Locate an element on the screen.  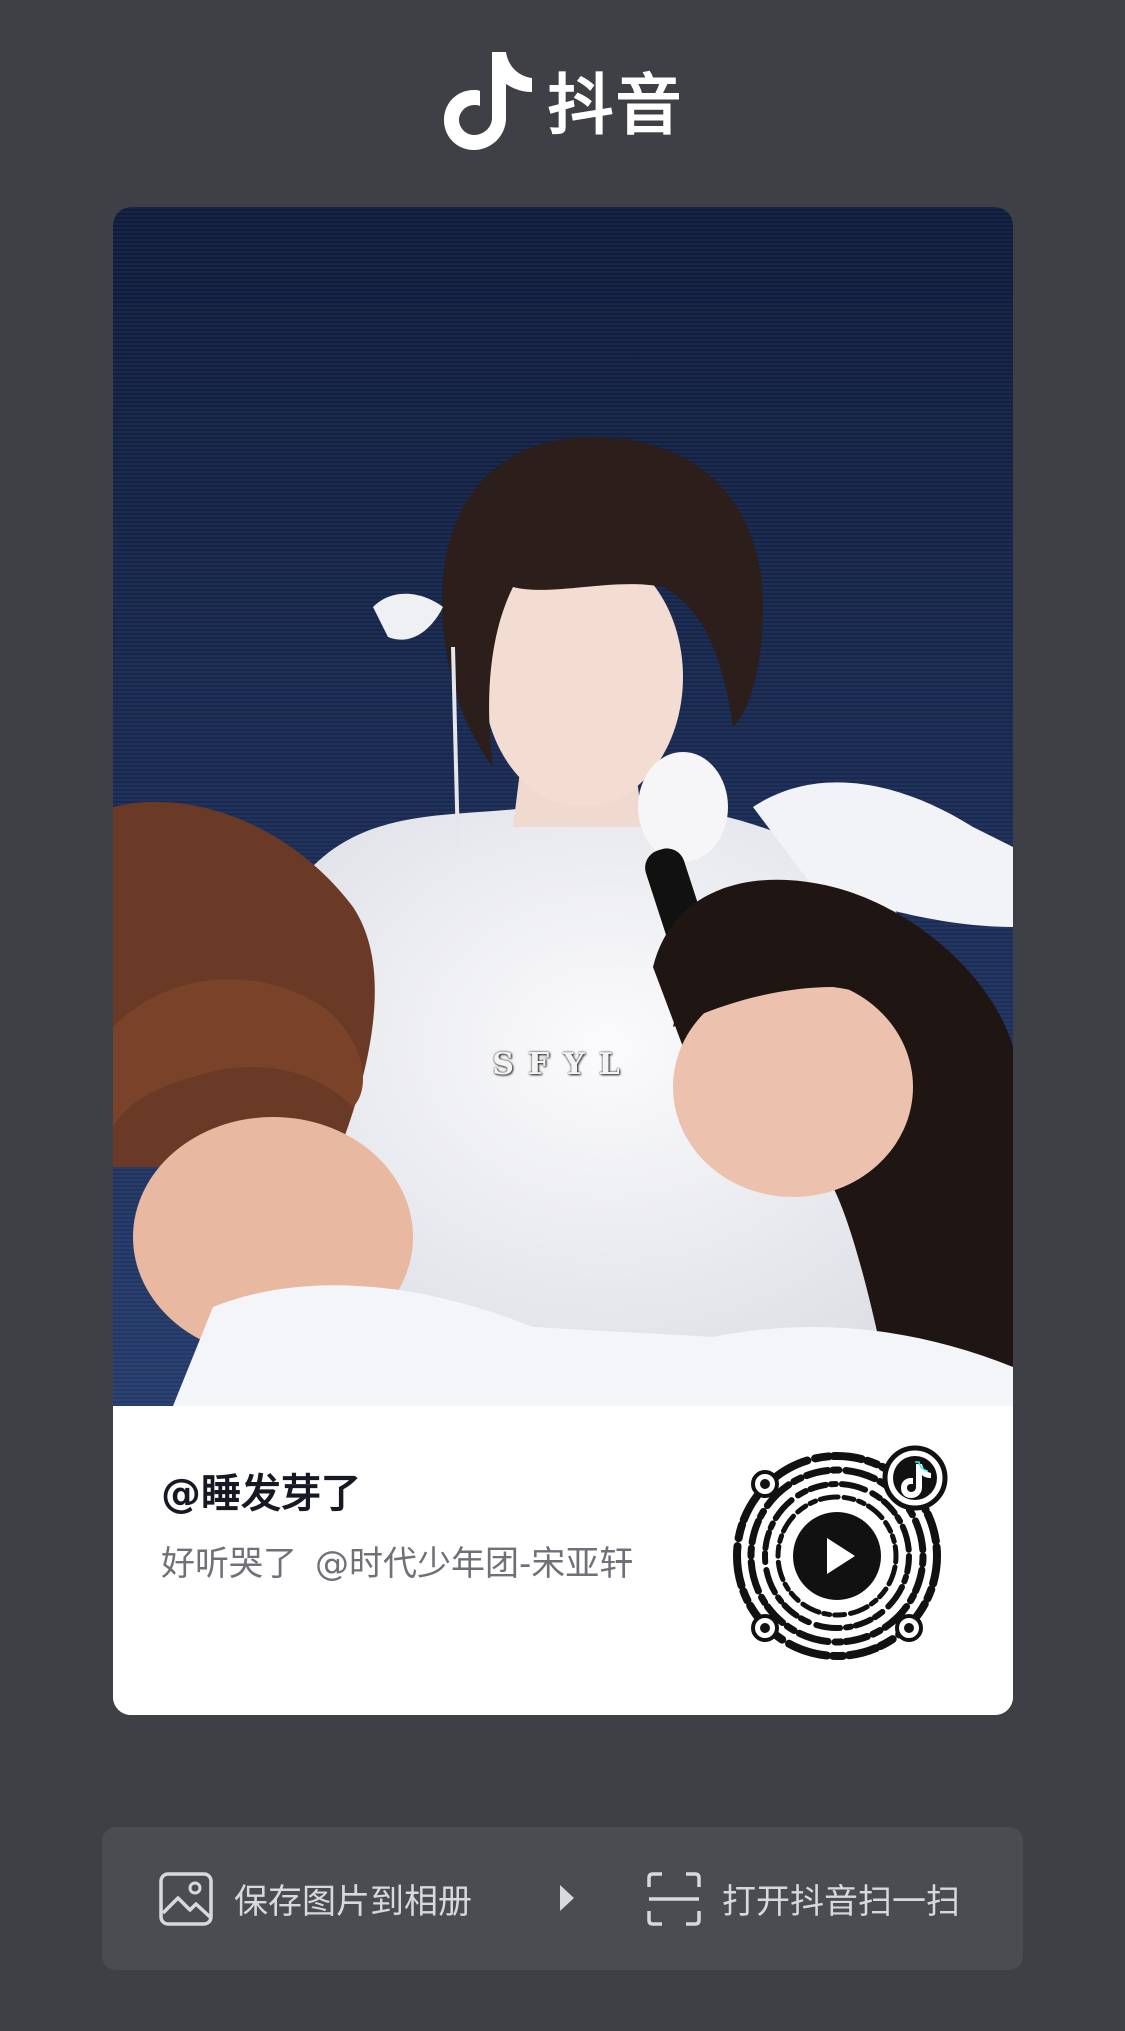
scan-button: 打开抖音扫一扫 is located at coordinates (803, 1898).